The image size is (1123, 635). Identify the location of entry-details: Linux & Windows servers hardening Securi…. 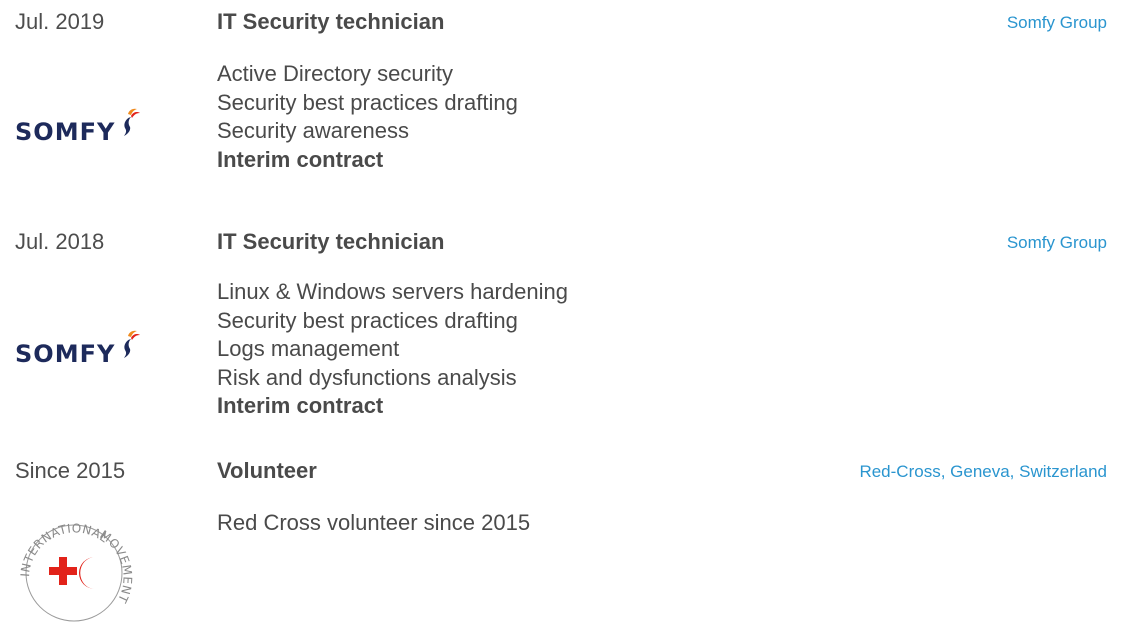
(392, 349).